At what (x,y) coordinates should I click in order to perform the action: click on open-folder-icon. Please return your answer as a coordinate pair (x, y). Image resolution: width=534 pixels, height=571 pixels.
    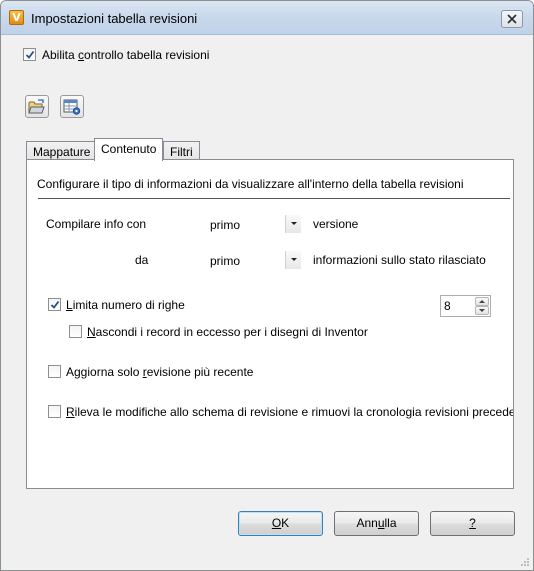
    Looking at the image, I should click on (36, 105).